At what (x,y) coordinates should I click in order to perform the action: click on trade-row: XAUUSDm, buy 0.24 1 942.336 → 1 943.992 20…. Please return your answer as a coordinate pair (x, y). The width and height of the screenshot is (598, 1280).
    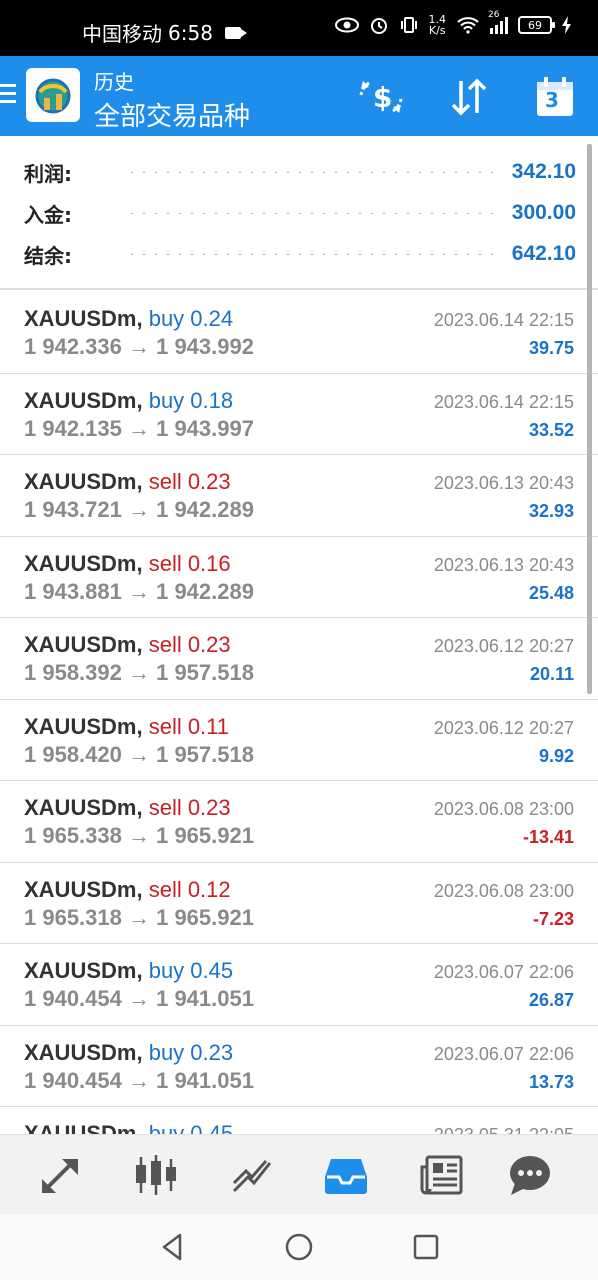
    Looking at the image, I should click on (299, 333).